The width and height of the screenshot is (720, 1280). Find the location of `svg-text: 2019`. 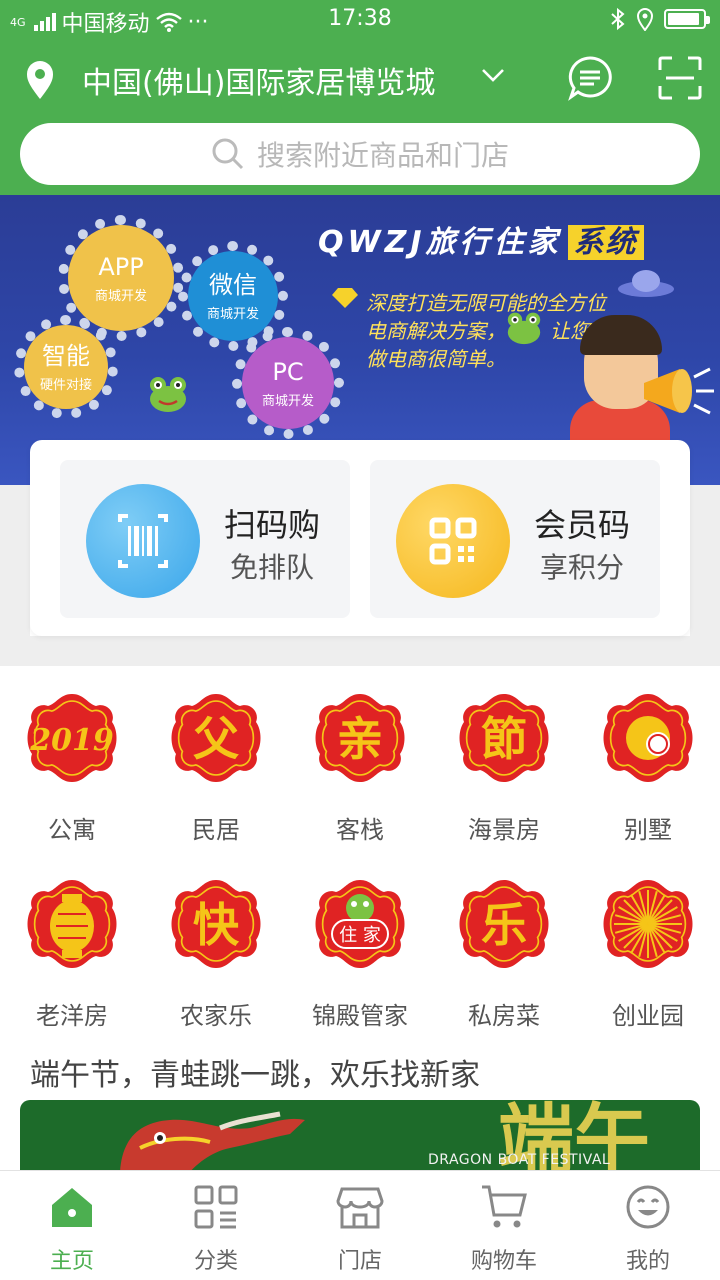

svg-text: 2019 is located at coordinates (71, 740).